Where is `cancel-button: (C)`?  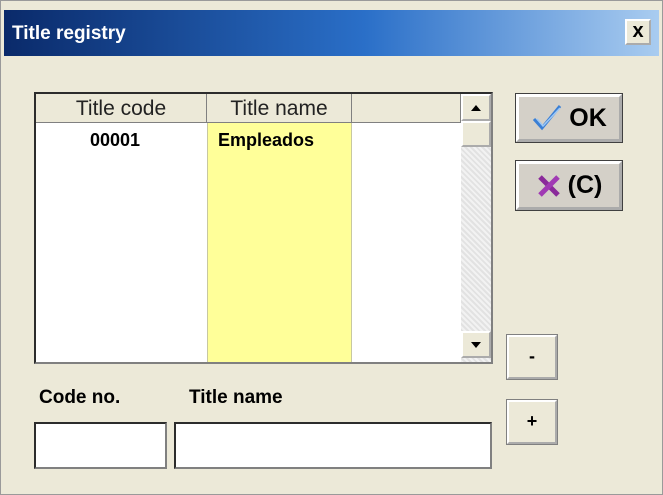 cancel-button: (C) is located at coordinates (569, 185).